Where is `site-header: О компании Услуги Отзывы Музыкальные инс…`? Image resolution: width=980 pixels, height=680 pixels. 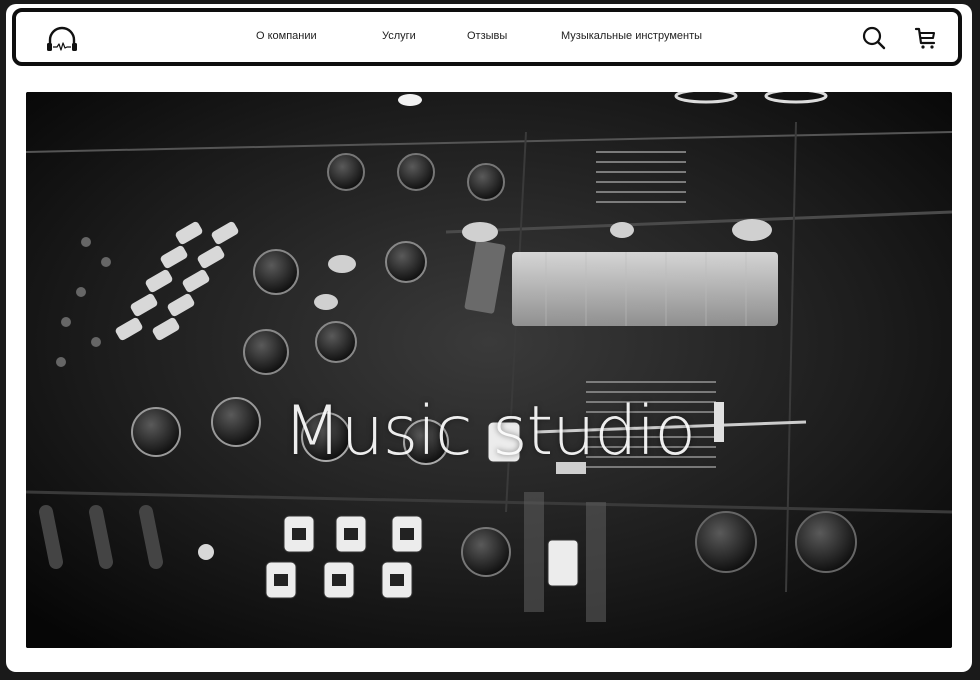 site-header: О компании Услуги Отзывы Музыкальные инс… is located at coordinates (487, 37).